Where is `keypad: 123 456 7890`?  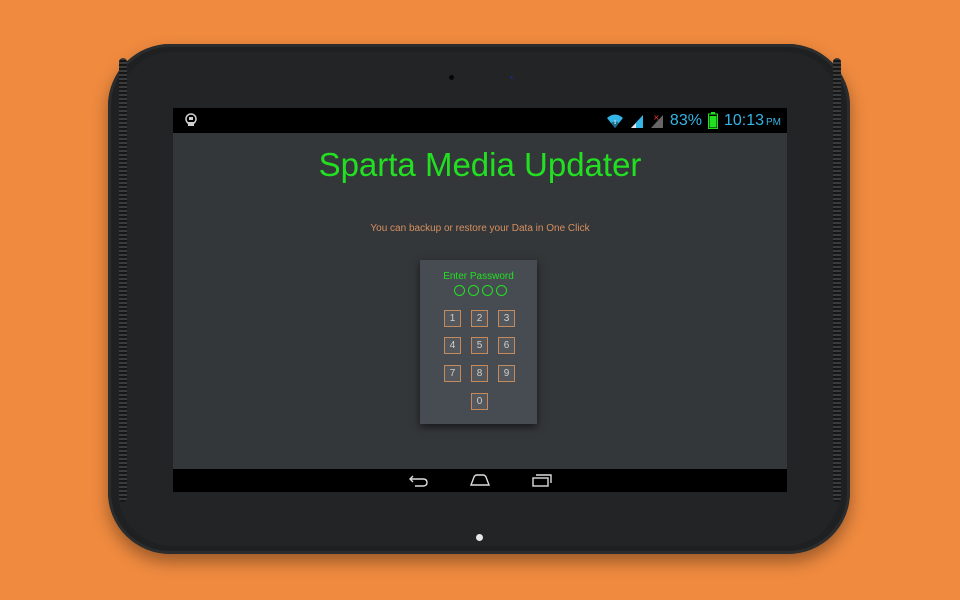 keypad: 123 456 7890 is located at coordinates (478, 342).